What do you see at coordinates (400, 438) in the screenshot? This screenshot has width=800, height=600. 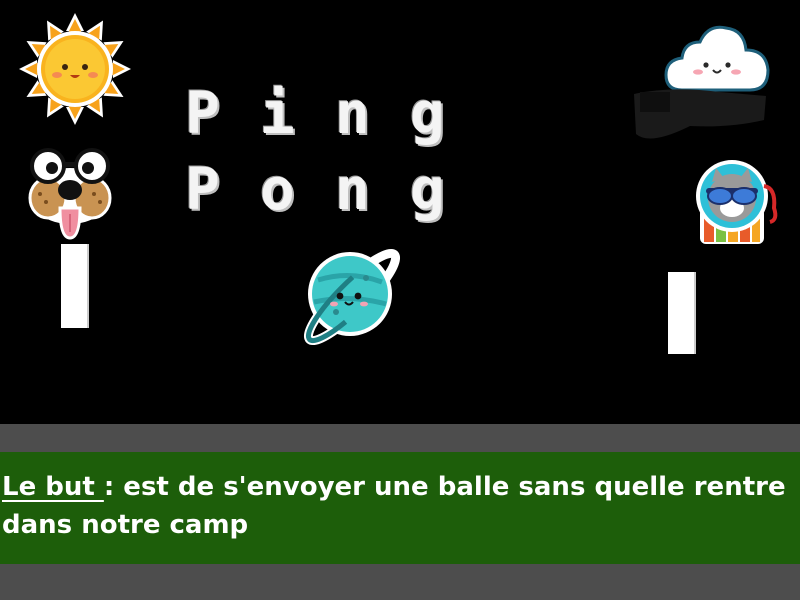 I see `separator-bar-top` at bounding box center [400, 438].